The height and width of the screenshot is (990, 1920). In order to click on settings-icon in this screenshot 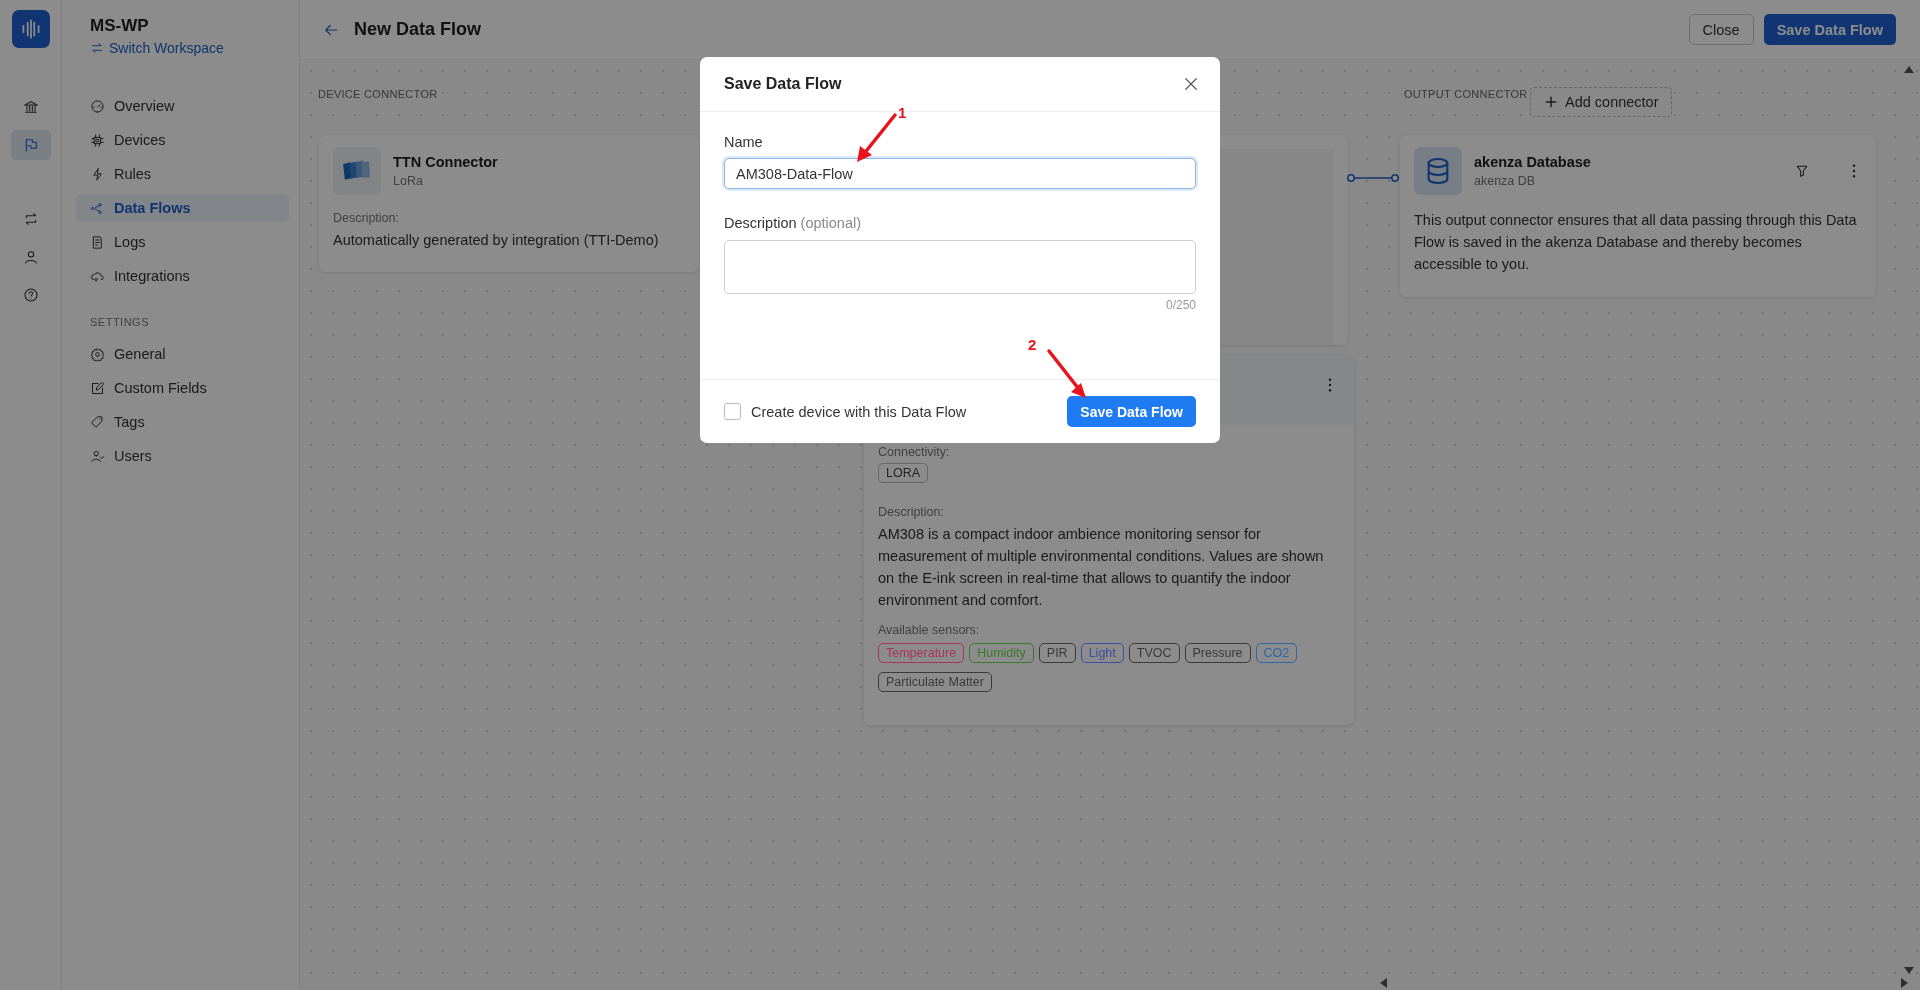, I will do `click(97, 354)`.